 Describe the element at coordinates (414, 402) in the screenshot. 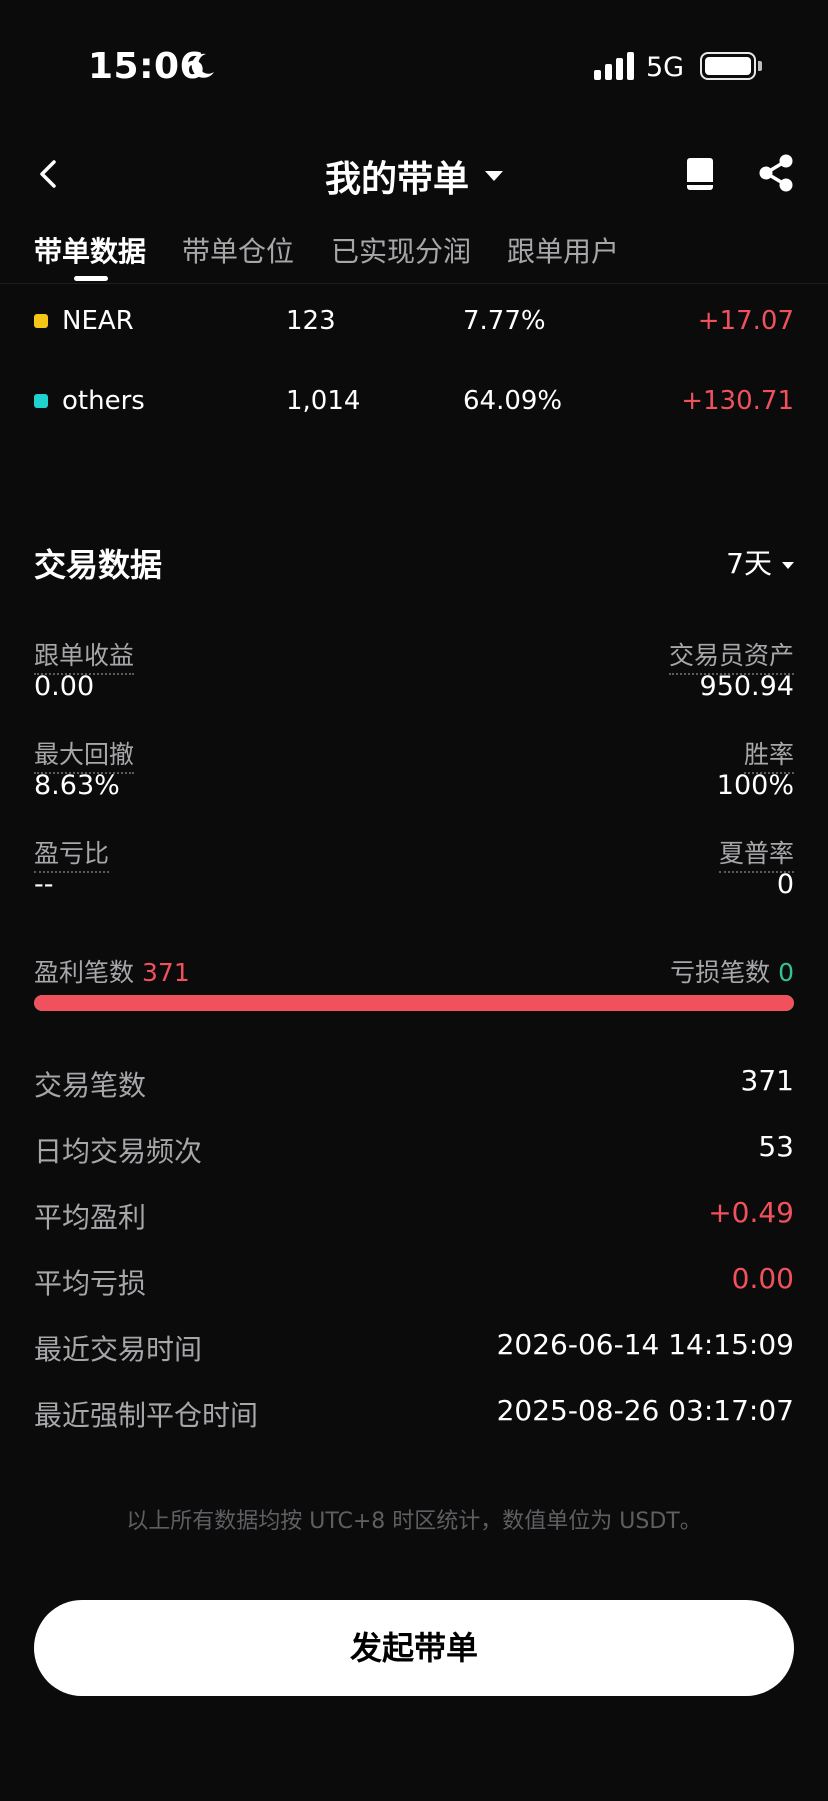

I see `list-item: others 1,014 64.09% +130.71` at that location.